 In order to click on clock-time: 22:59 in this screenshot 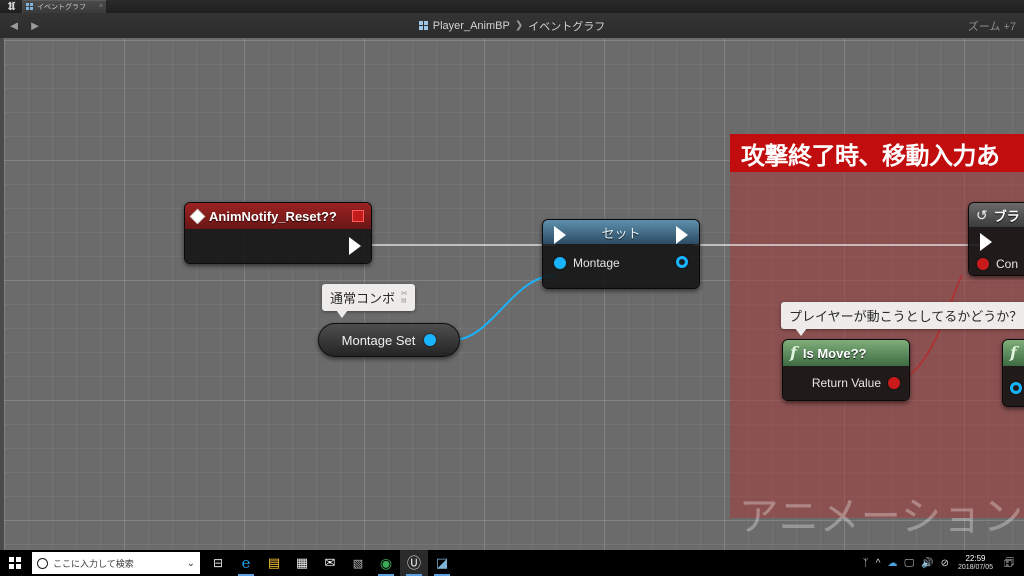, I will do `click(975, 558)`.